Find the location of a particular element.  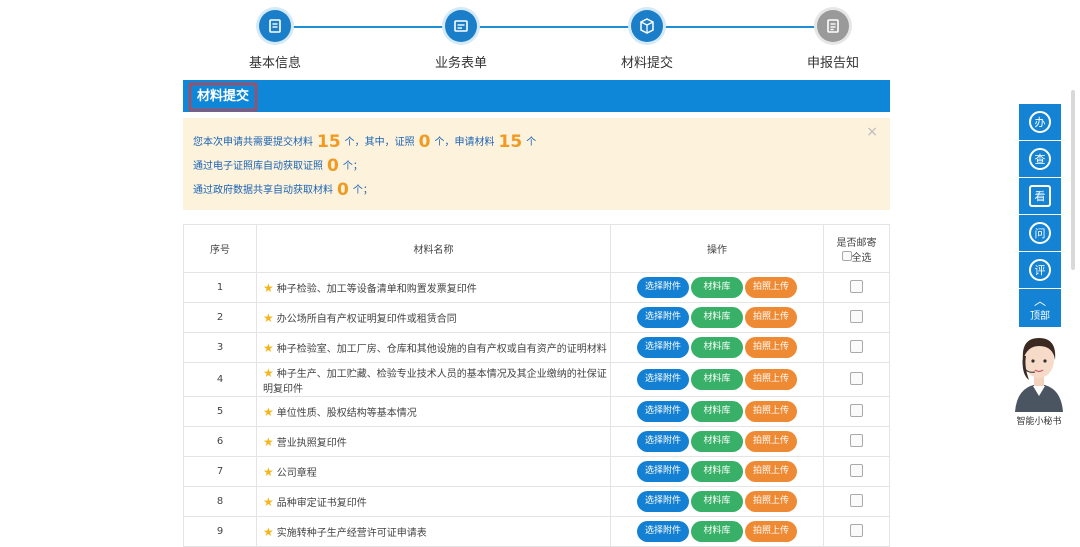

sidebar-item-handle: 办 is located at coordinates (1040, 122).